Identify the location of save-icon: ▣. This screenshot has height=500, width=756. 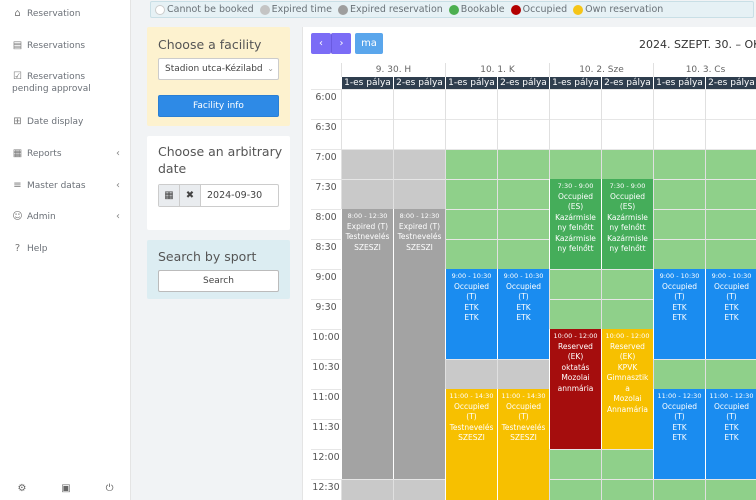
(65, 488).